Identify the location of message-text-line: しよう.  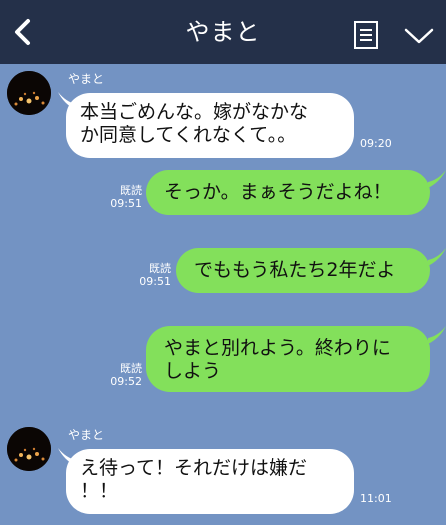
(193, 371).